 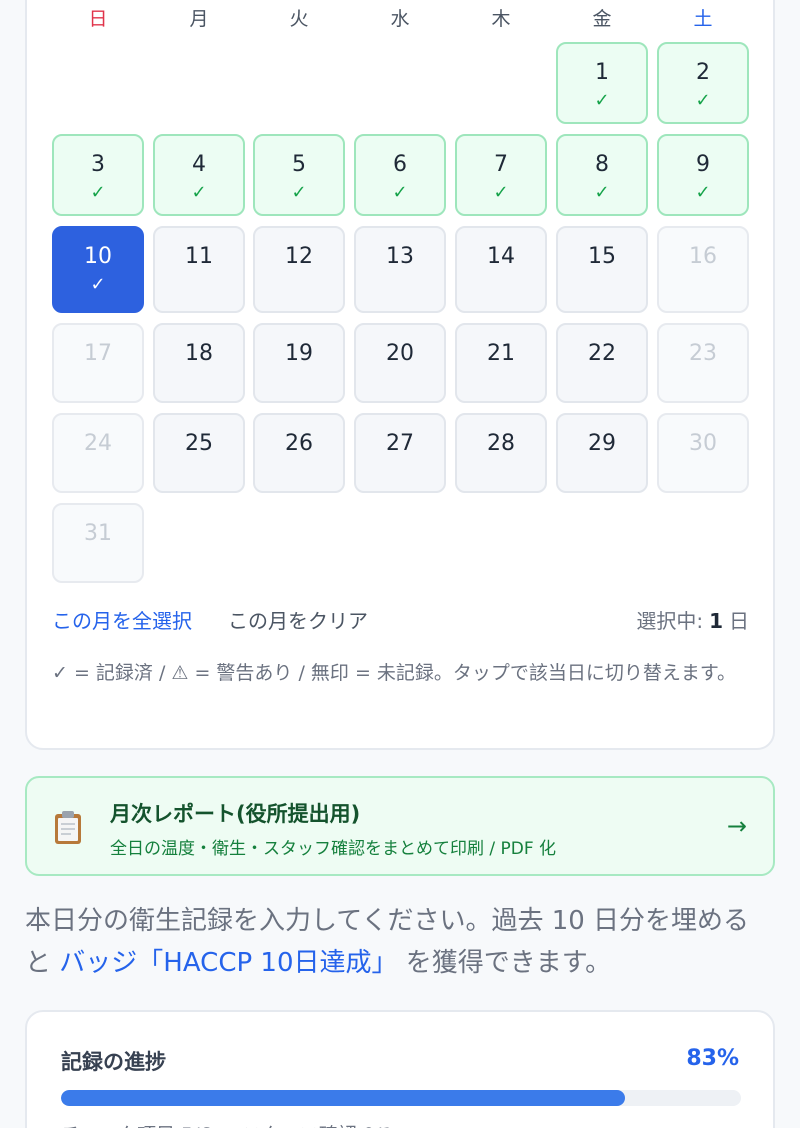 I want to click on day-number: 6, so click(x=400, y=164).